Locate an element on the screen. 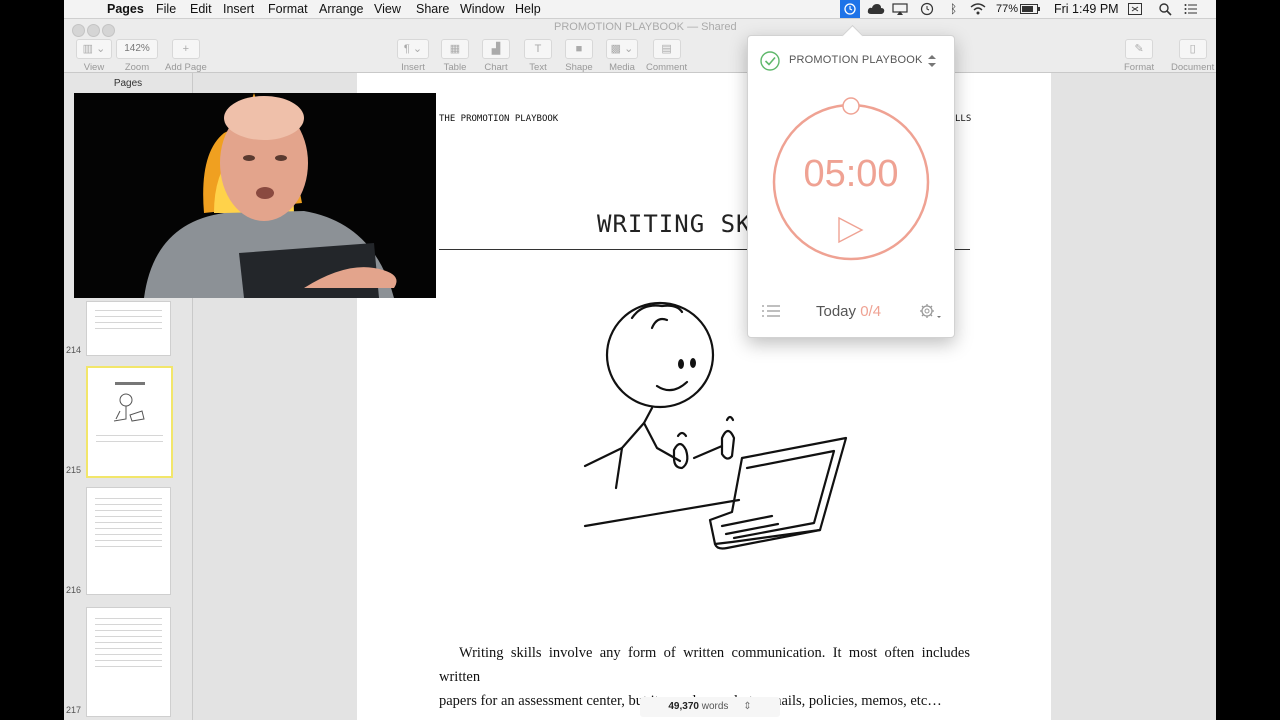 This screenshot has width=1280, height=720. insert-button: ¶ ⌄ Insert is located at coordinates (413, 56).